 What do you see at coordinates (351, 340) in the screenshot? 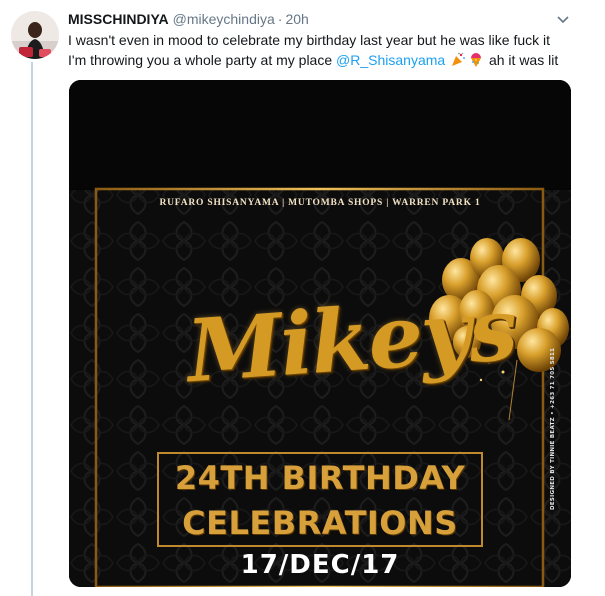
I see `flyer-title: Mikeys` at bounding box center [351, 340].